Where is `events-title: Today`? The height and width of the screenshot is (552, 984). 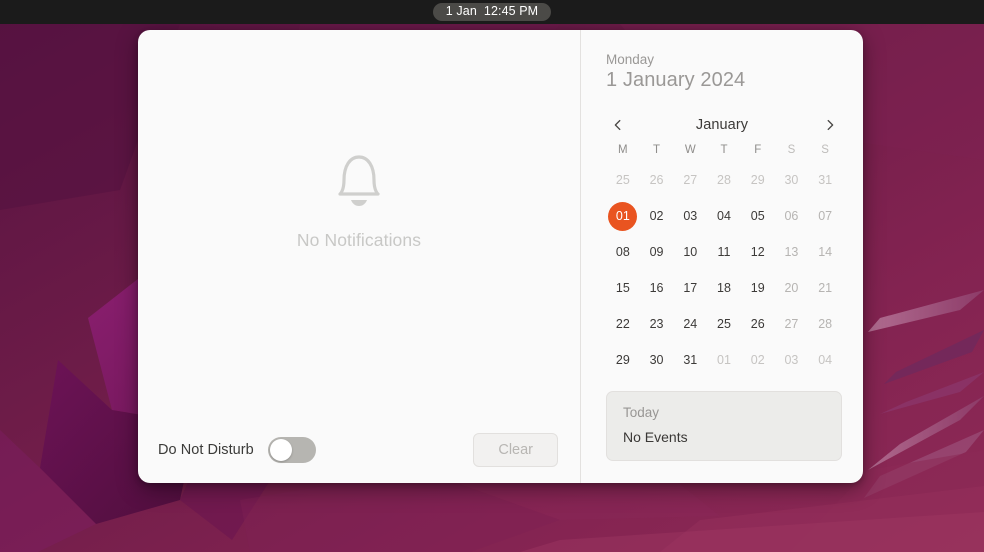 events-title: Today is located at coordinates (641, 412).